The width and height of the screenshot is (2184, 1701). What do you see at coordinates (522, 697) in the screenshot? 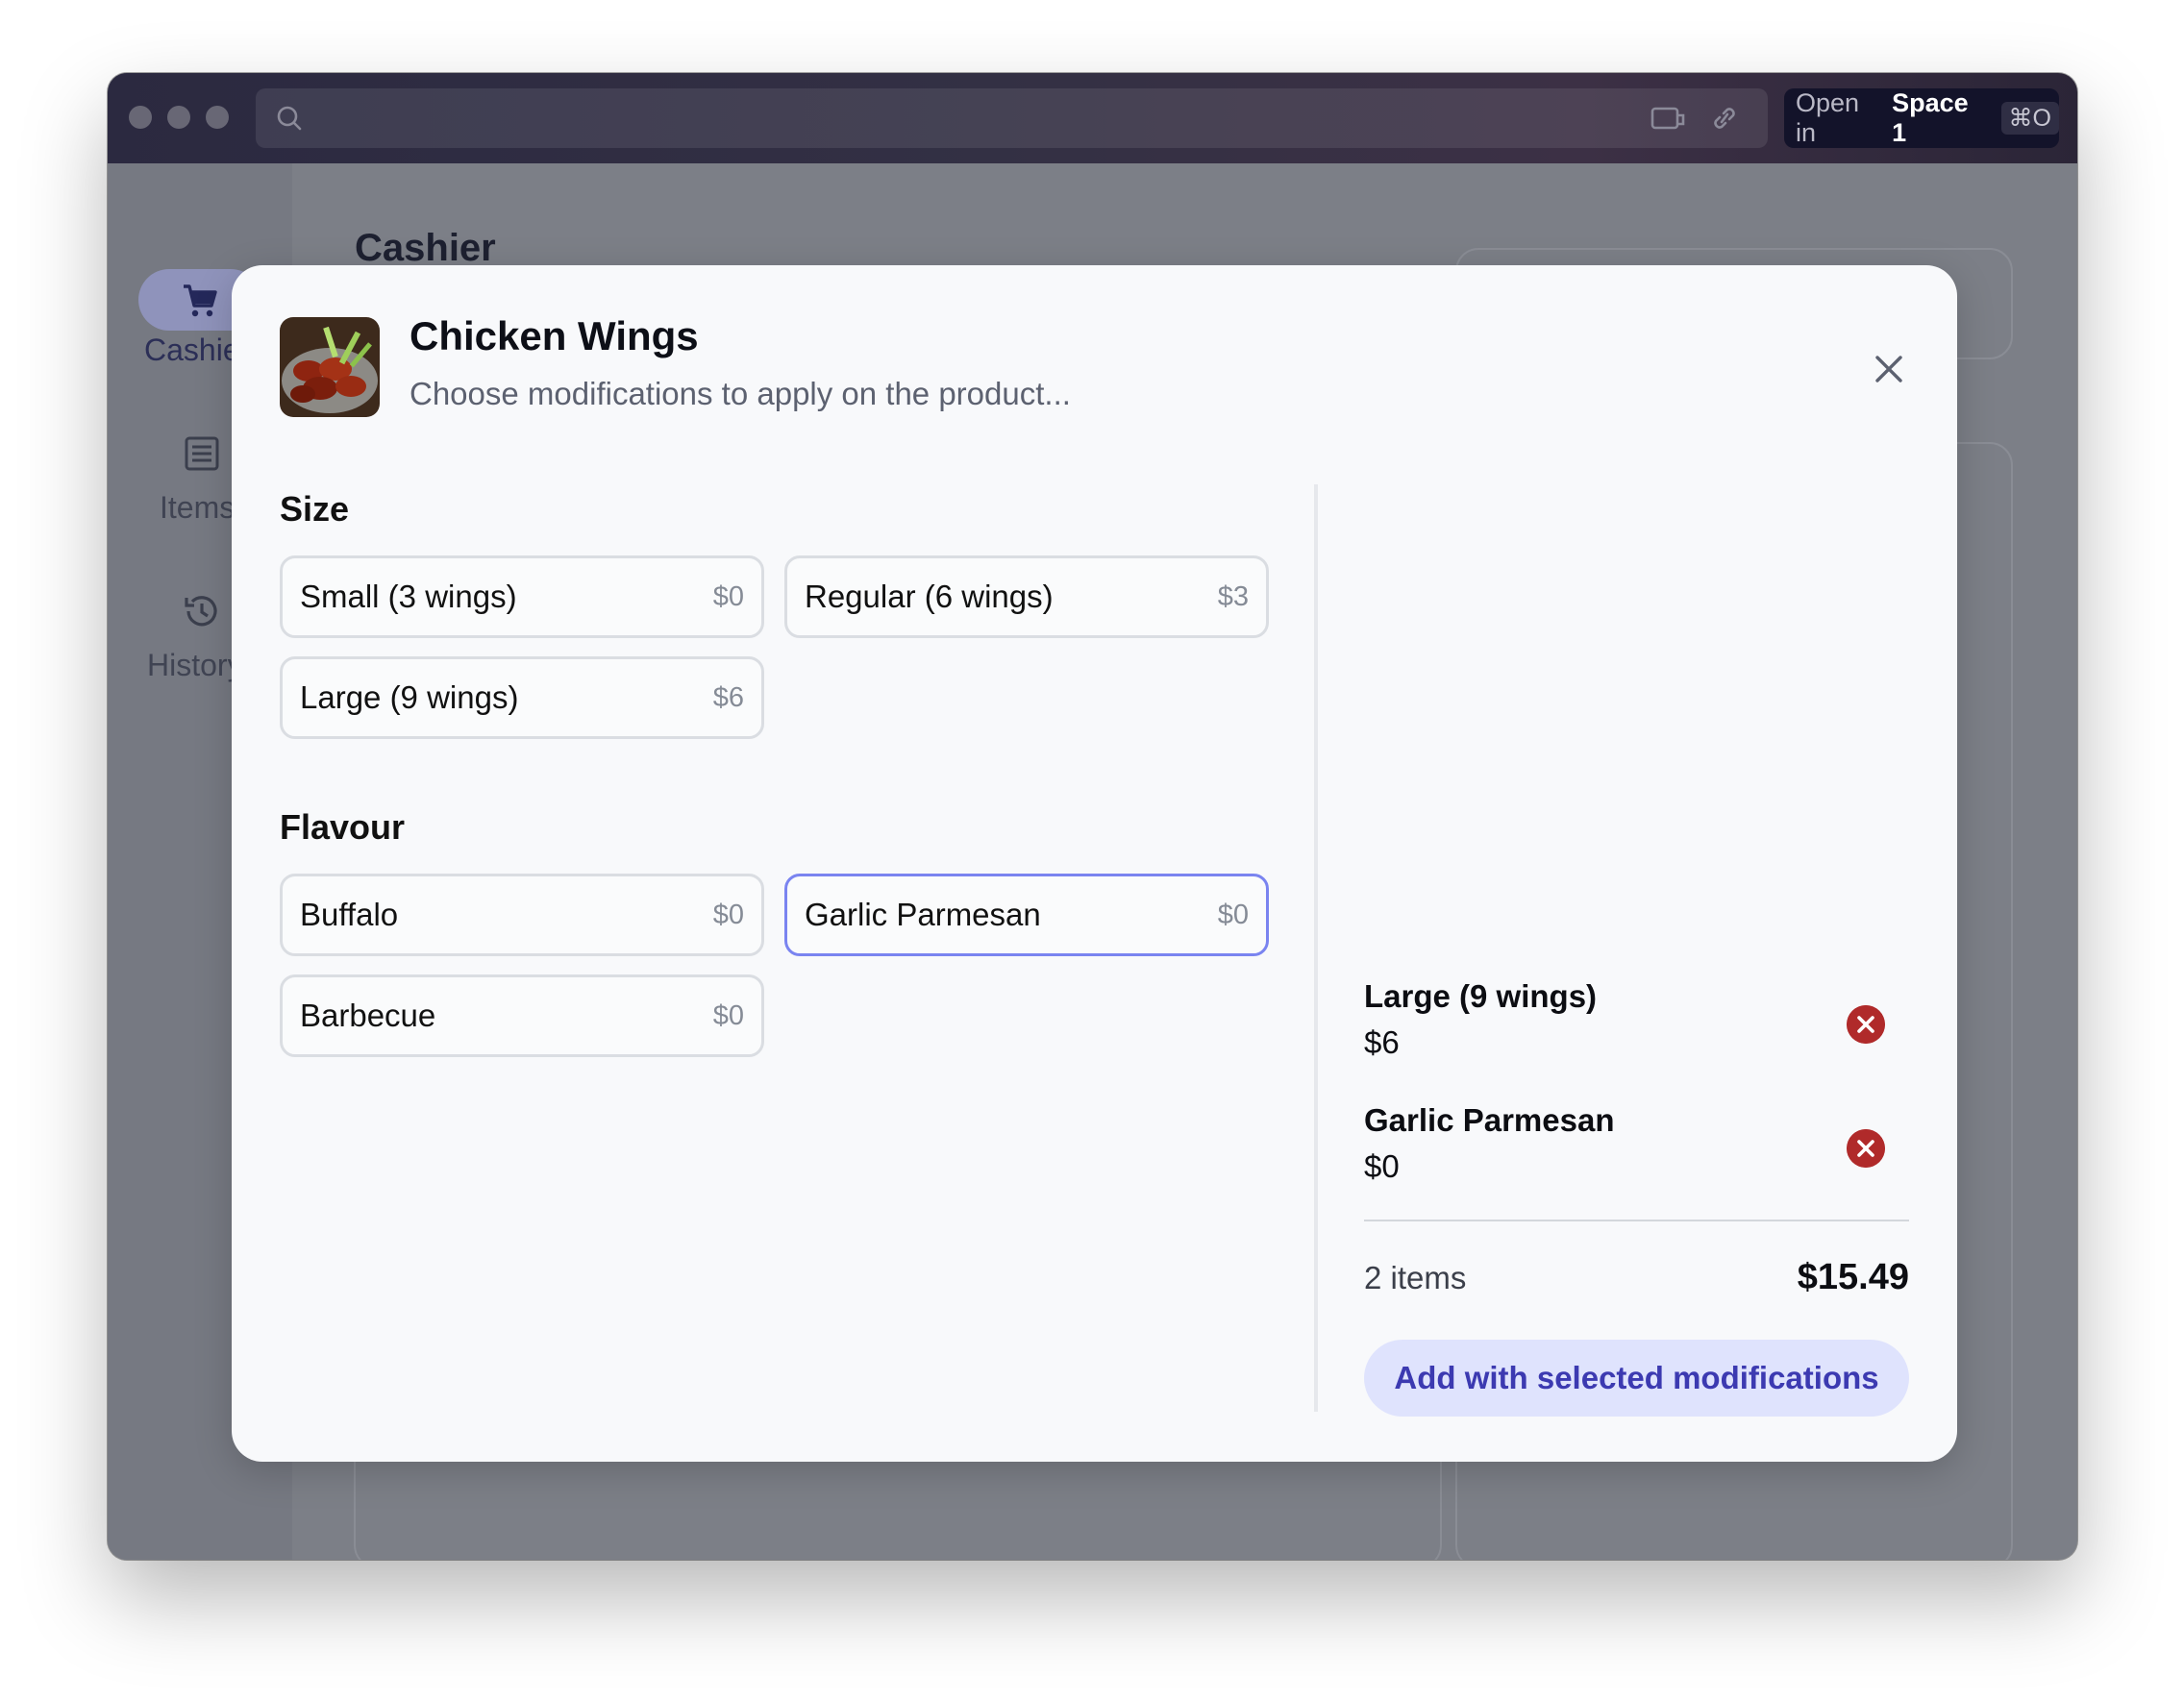
I see `option-large-9-wings: Large (9 wings) $6` at bounding box center [522, 697].